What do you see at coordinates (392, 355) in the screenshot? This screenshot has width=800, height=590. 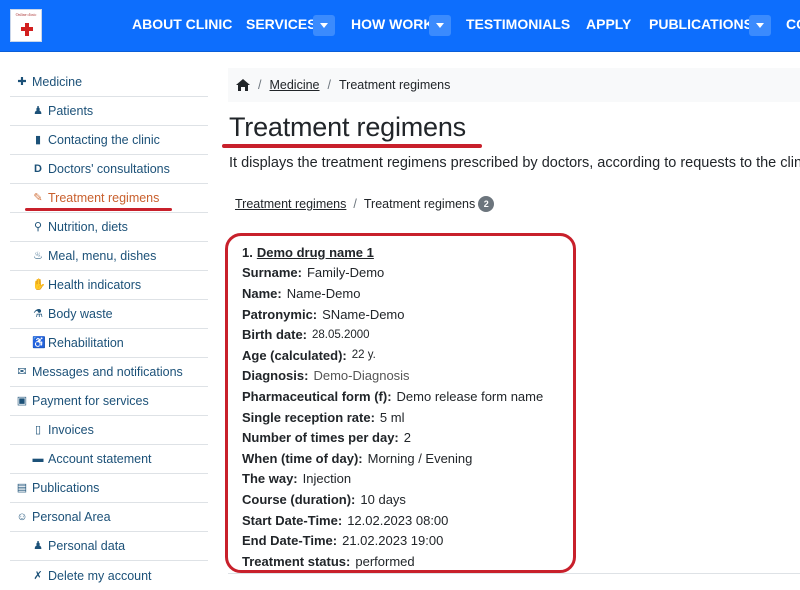 I see `record-field-row: Age (calculated): 22 y.` at bounding box center [392, 355].